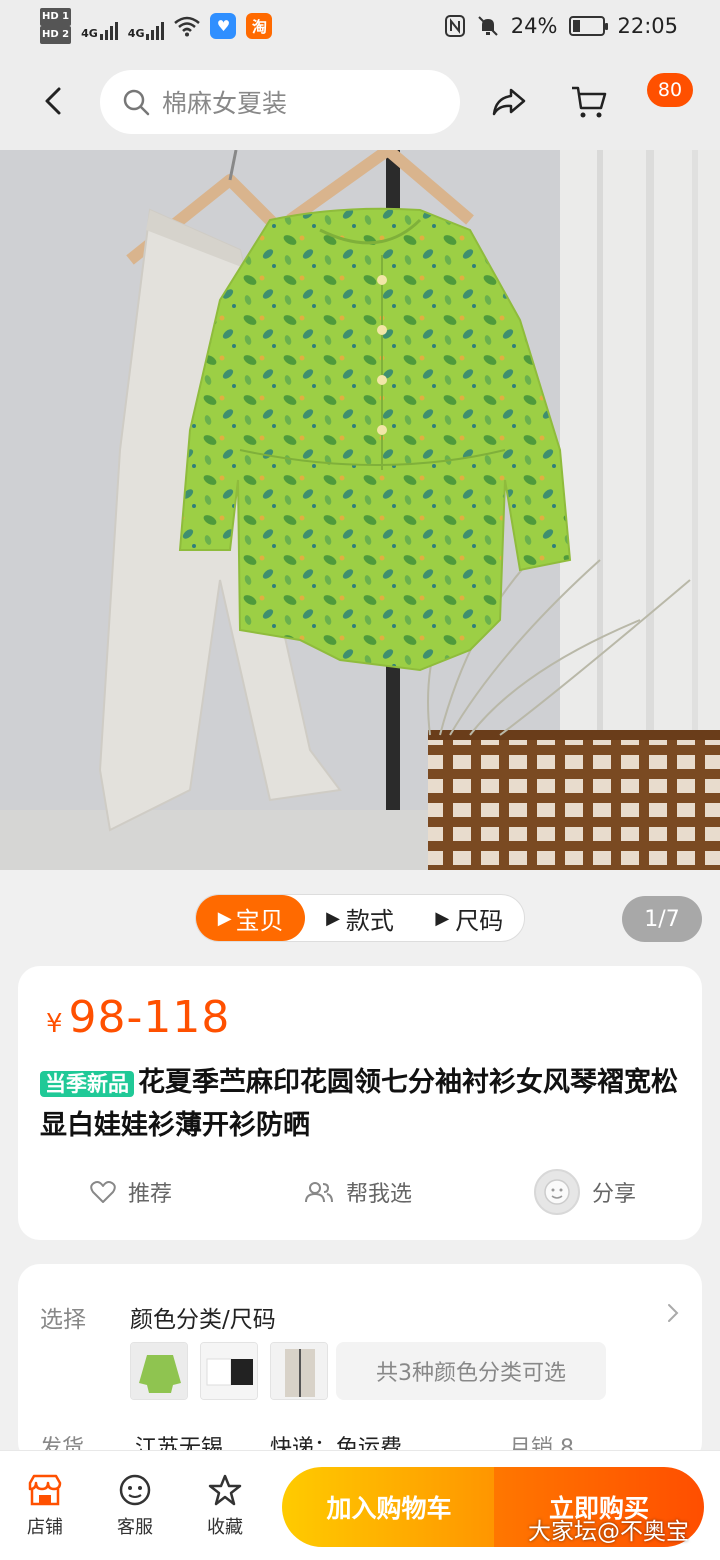 The height and width of the screenshot is (1560, 720). I want to click on favorite-button: 收藏, so click(225, 1506).